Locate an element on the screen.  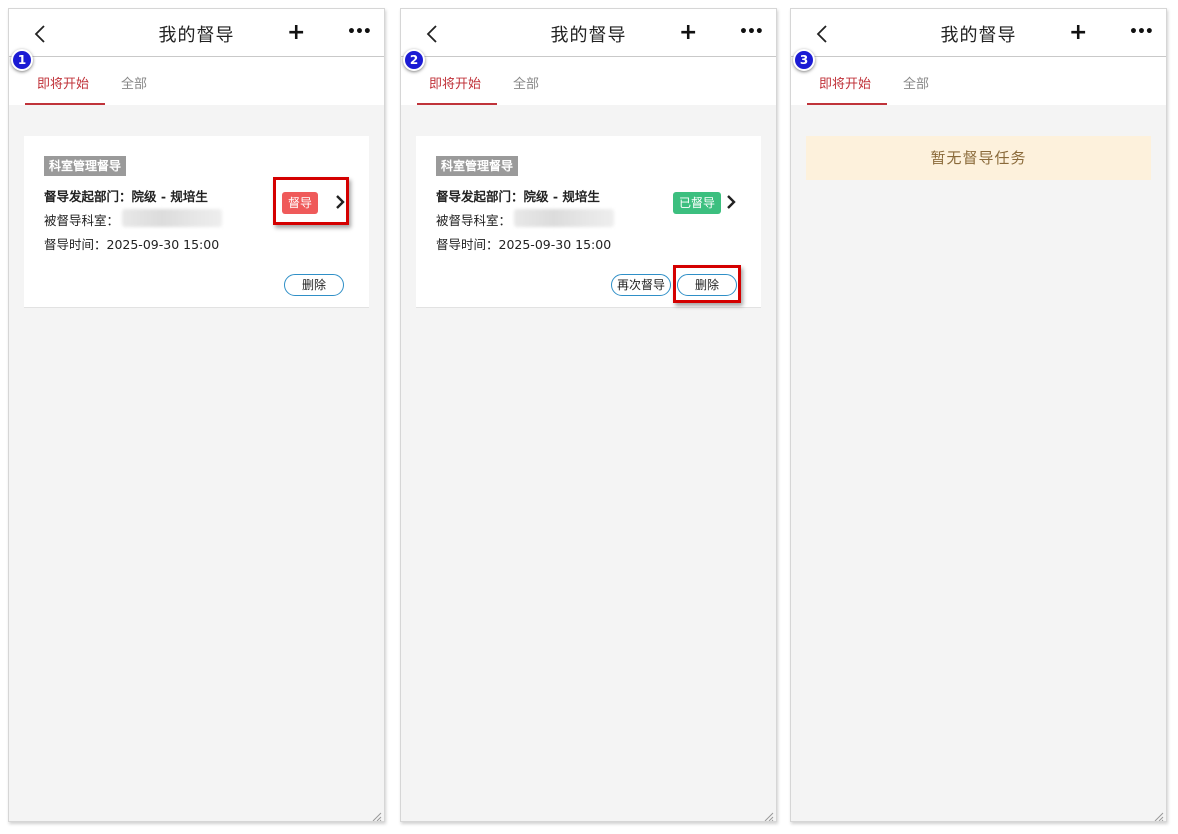
supervise-status-button: 督导 is located at coordinates (300, 203).